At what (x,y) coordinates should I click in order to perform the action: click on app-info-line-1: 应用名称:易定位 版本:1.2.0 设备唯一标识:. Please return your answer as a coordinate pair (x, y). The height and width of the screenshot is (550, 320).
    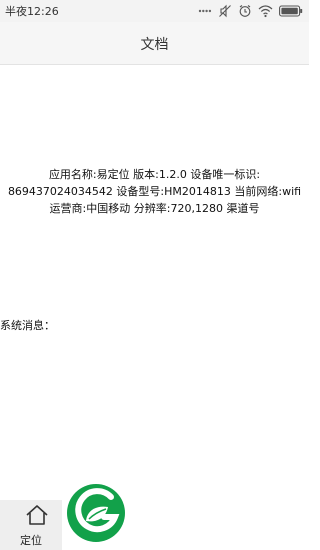
    Looking at the image, I should click on (154, 174).